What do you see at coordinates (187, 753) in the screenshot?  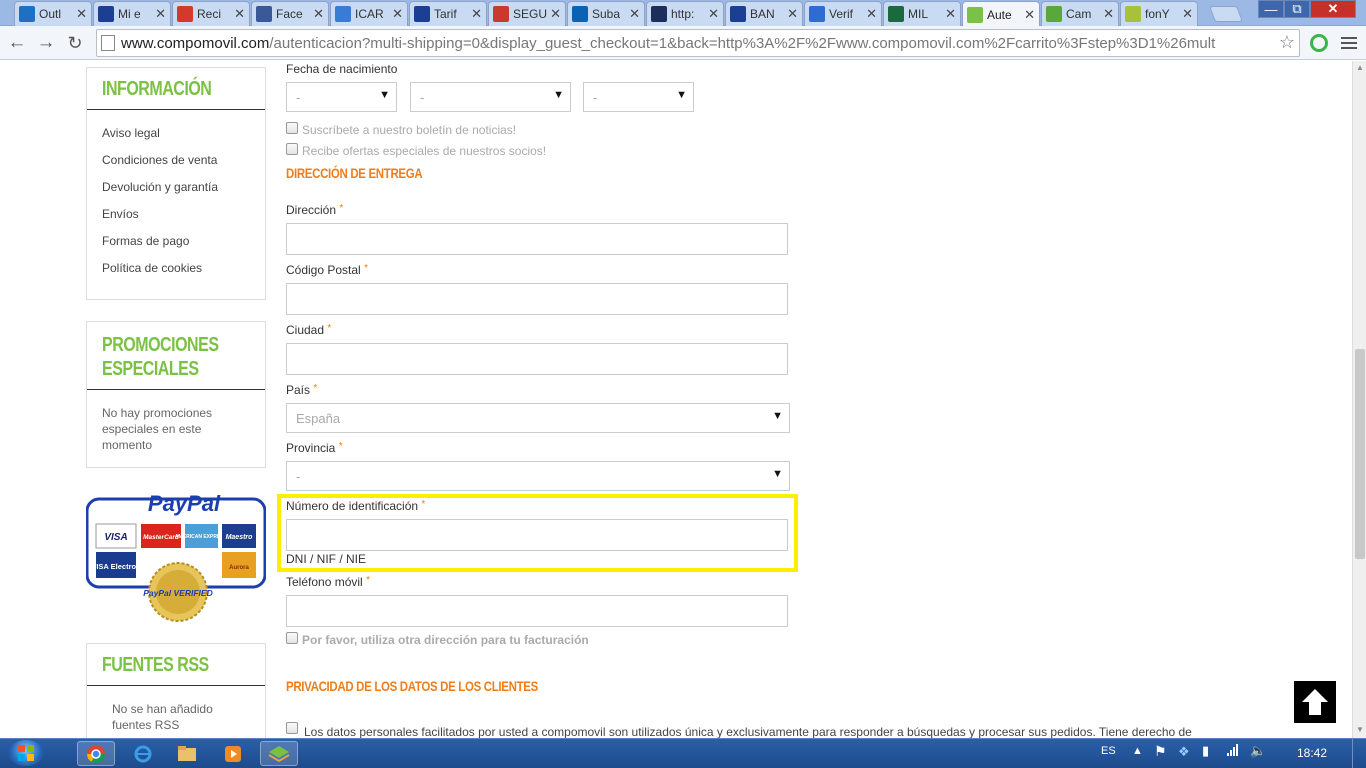 I see `file-explorer-icon` at bounding box center [187, 753].